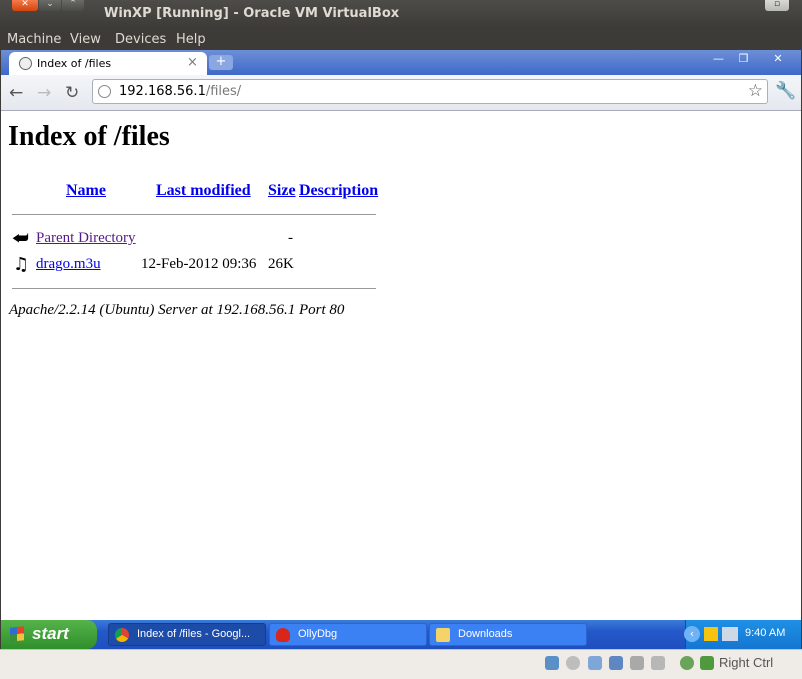  Describe the element at coordinates (595, 663) in the screenshot. I see `usb-icon` at that location.